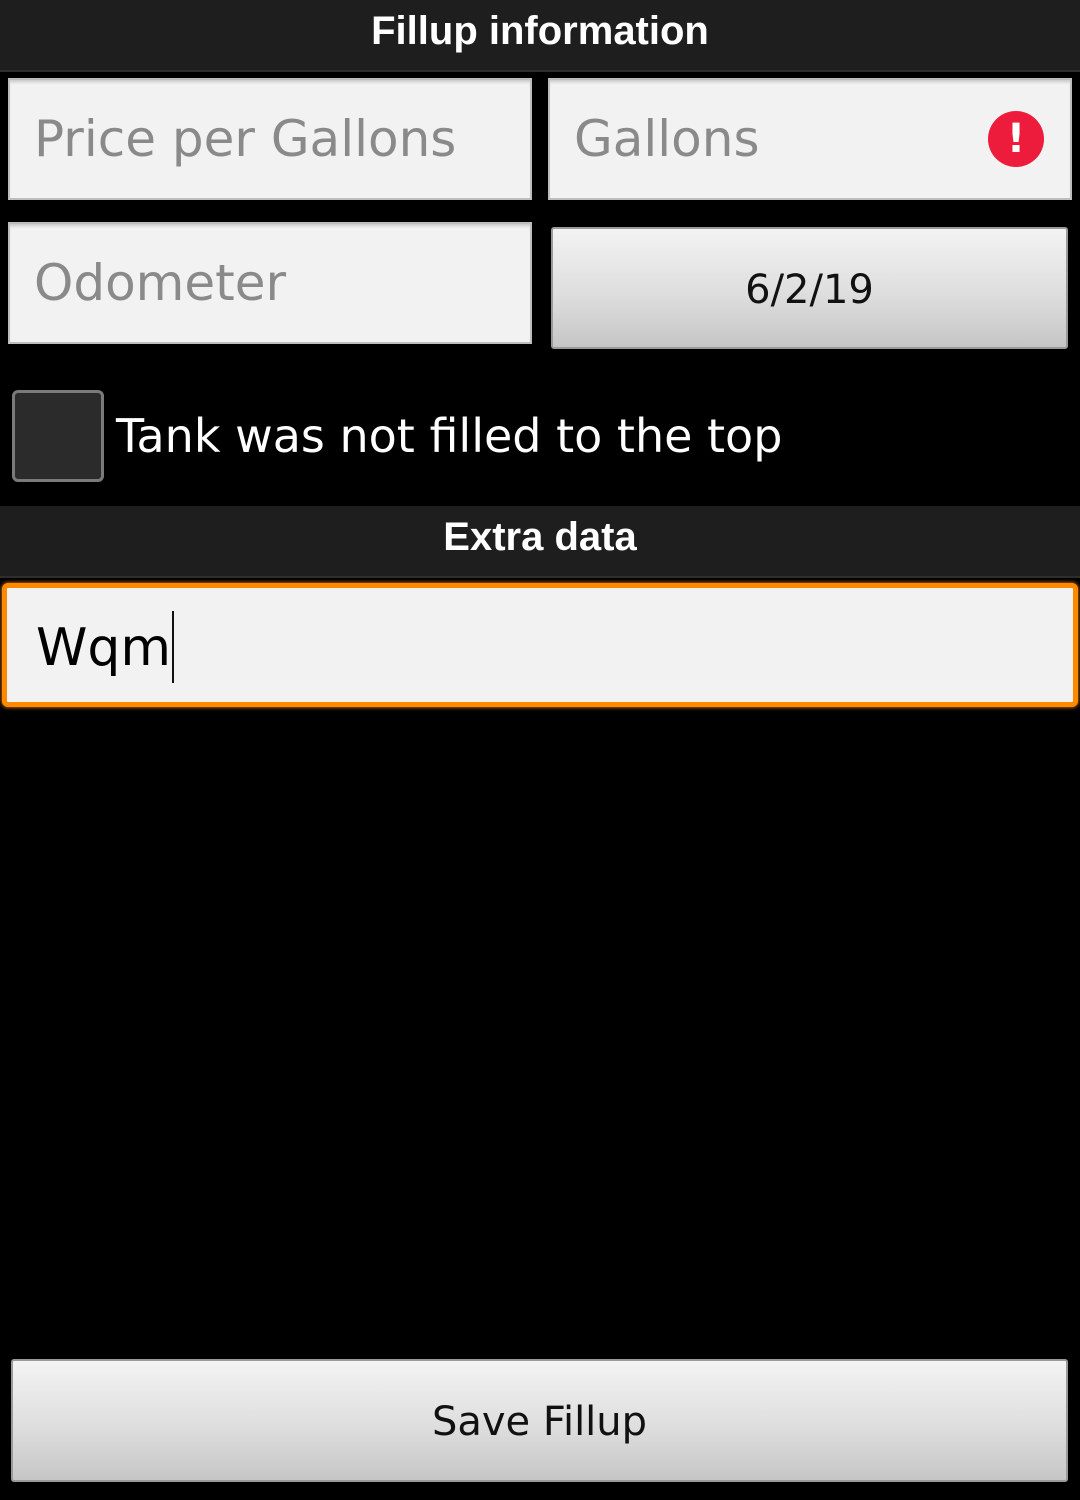 Image resolution: width=1080 pixels, height=1500 pixels. I want to click on text-cursor, so click(173, 647).